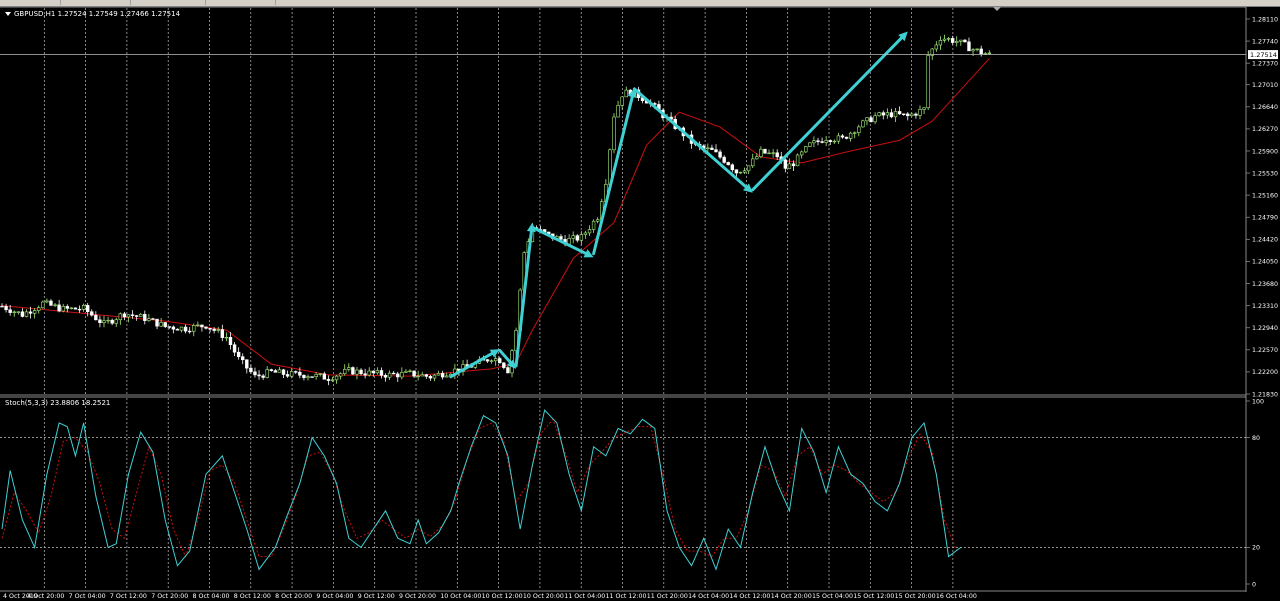 This screenshot has height=601, width=1280. What do you see at coordinates (543, 596) in the screenshot?
I see `time-axis-label: 10 Oct 20:00` at bounding box center [543, 596].